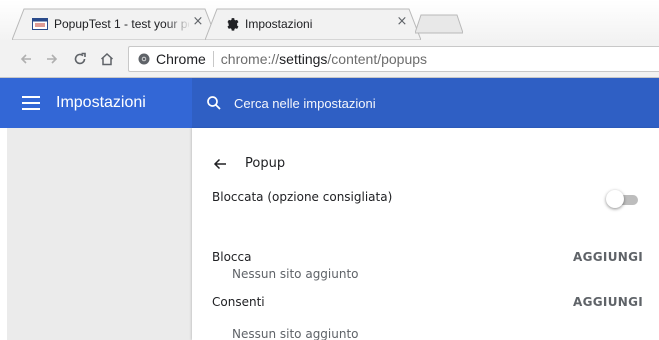 Image resolution: width=659 pixels, height=340 pixels. I want to click on gear-icon, so click(233, 24).